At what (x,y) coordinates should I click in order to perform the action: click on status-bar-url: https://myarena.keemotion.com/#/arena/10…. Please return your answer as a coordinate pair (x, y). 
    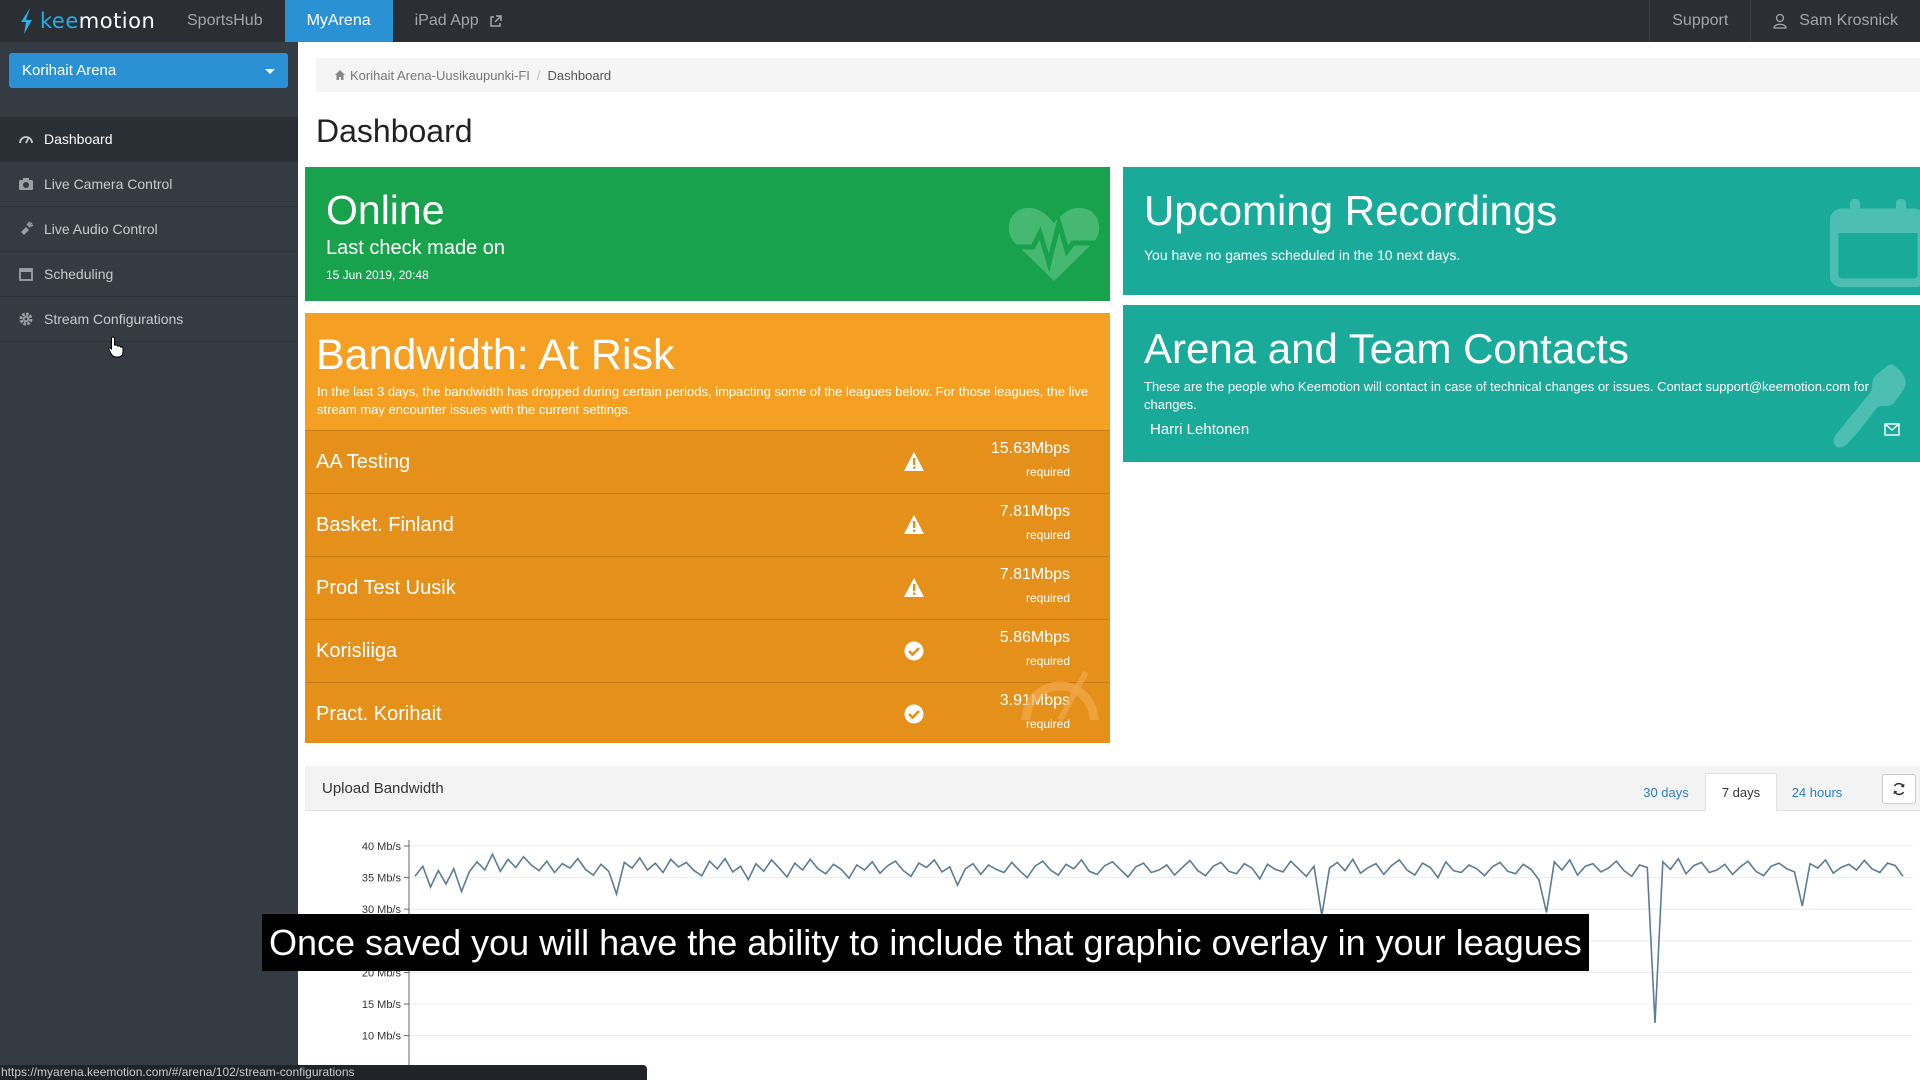
    Looking at the image, I should click on (323, 1072).